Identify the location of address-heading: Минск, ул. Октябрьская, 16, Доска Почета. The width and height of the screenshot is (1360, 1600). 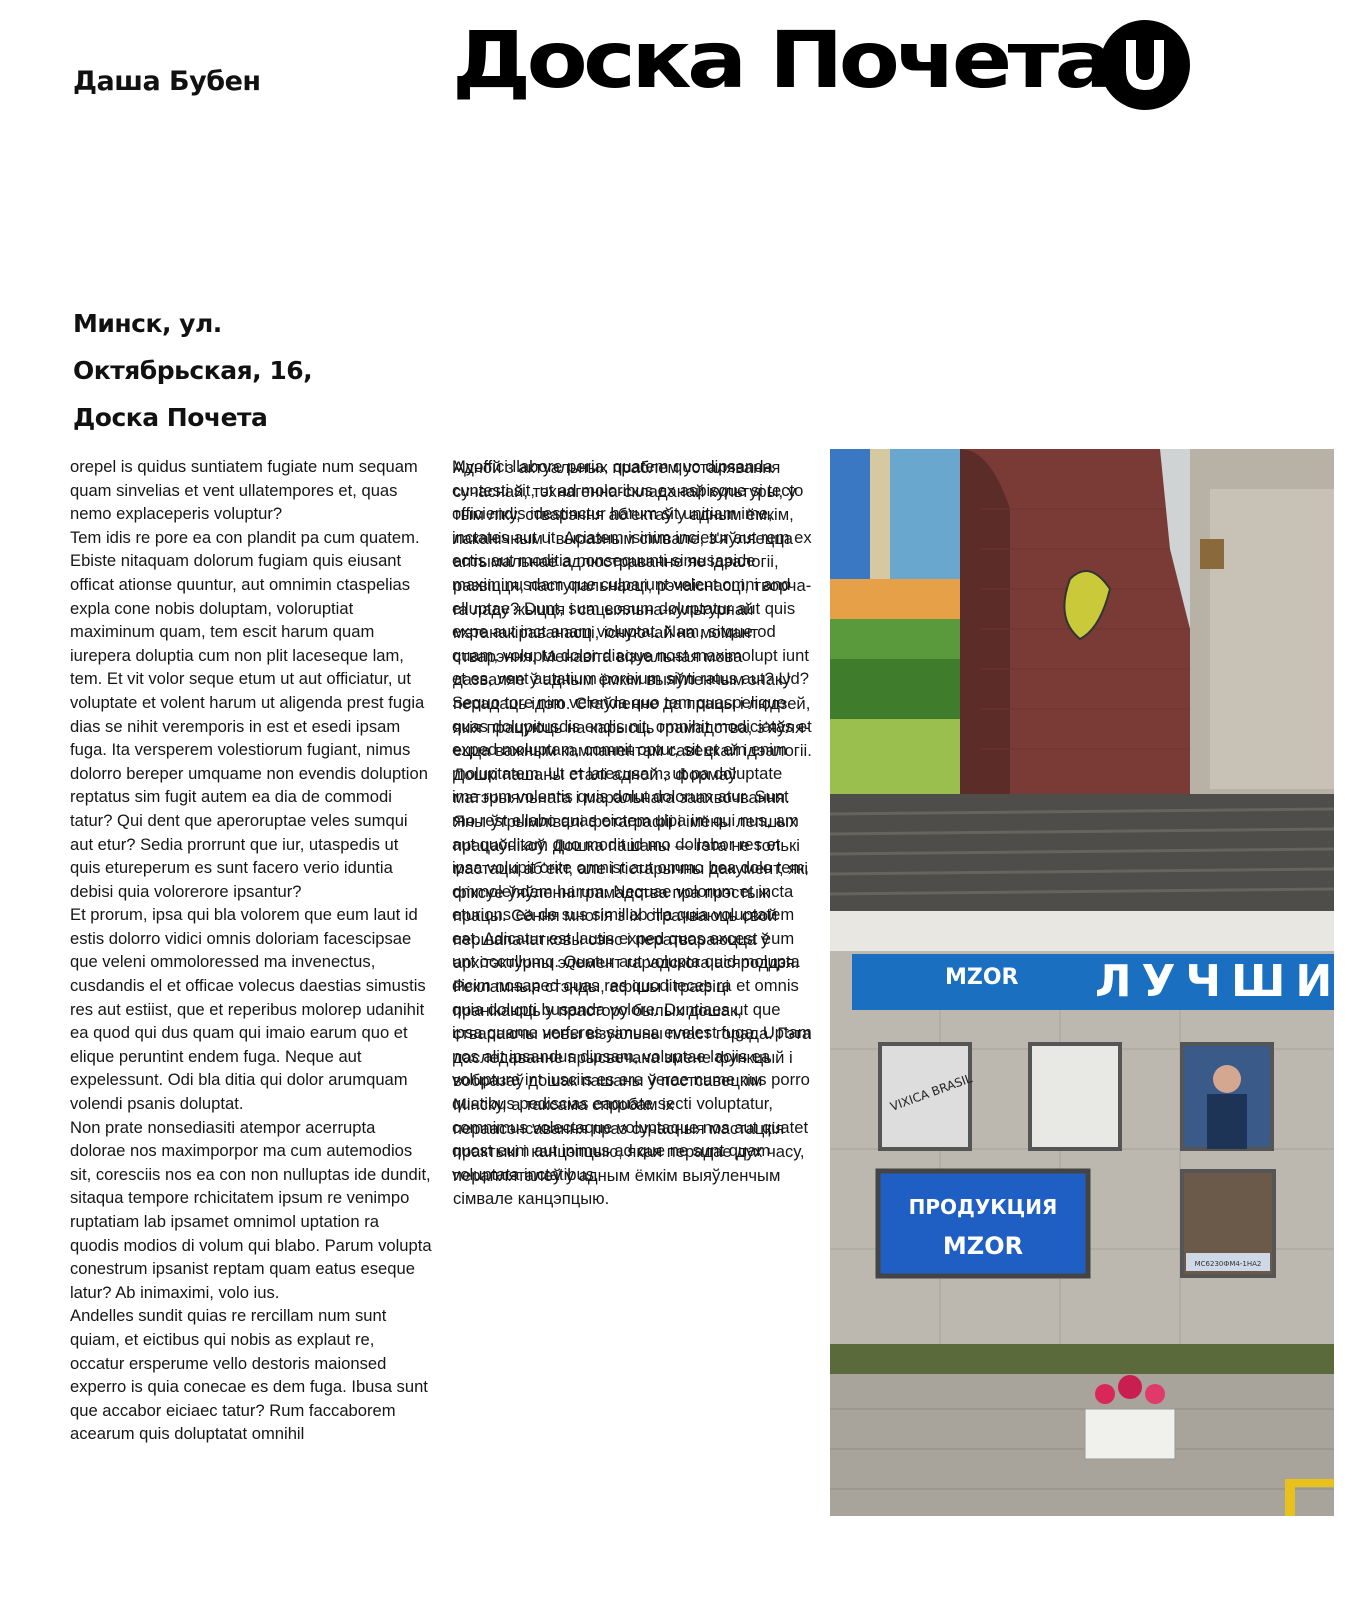
(253, 370).